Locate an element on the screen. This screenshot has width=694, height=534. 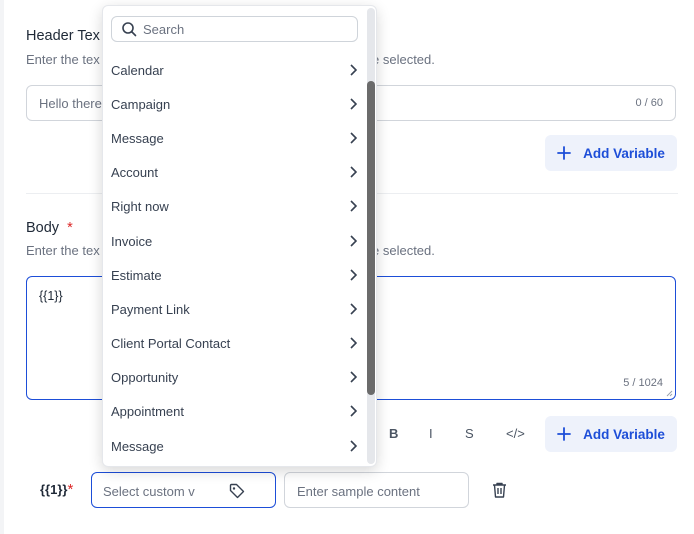
body-text: {{1}} is located at coordinates (51, 296).